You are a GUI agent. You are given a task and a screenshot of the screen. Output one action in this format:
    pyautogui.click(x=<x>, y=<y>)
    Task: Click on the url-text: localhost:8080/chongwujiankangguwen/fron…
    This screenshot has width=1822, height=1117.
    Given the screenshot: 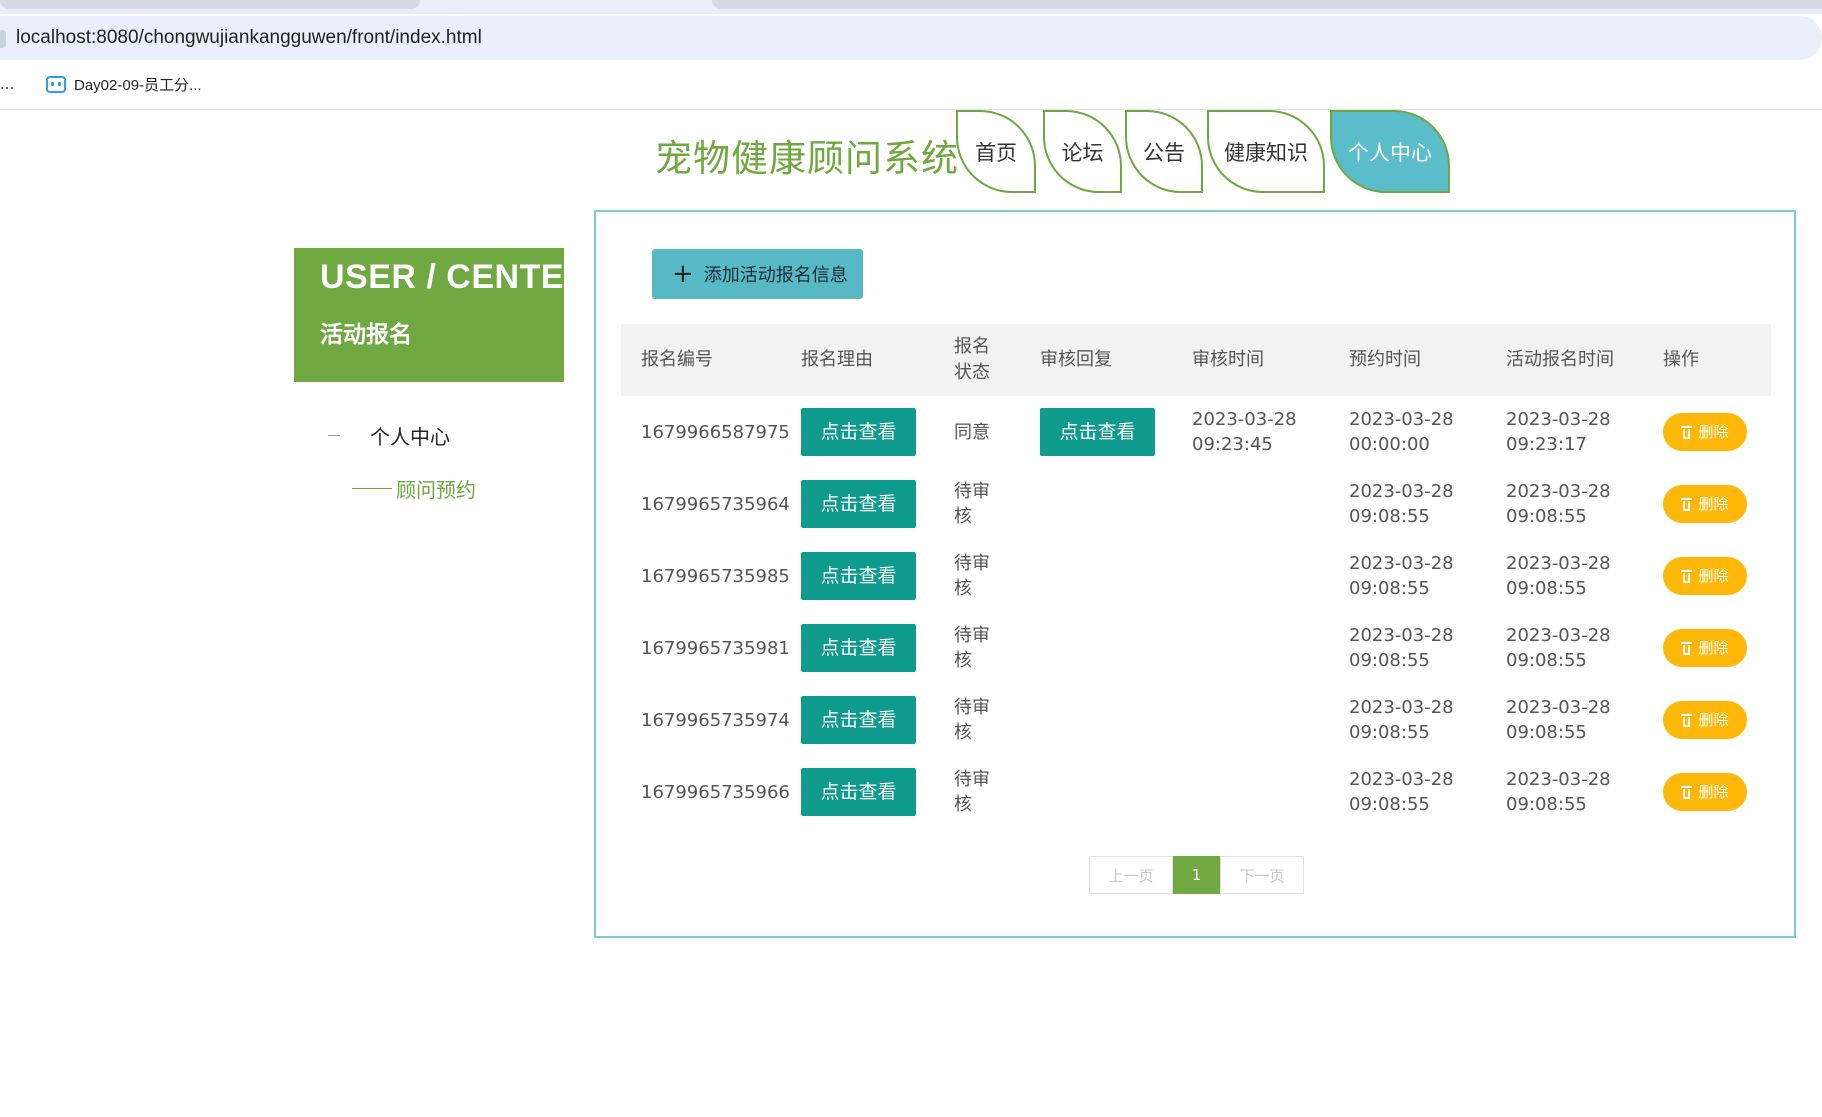 What is the action you would take?
    pyautogui.click(x=249, y=38)
    